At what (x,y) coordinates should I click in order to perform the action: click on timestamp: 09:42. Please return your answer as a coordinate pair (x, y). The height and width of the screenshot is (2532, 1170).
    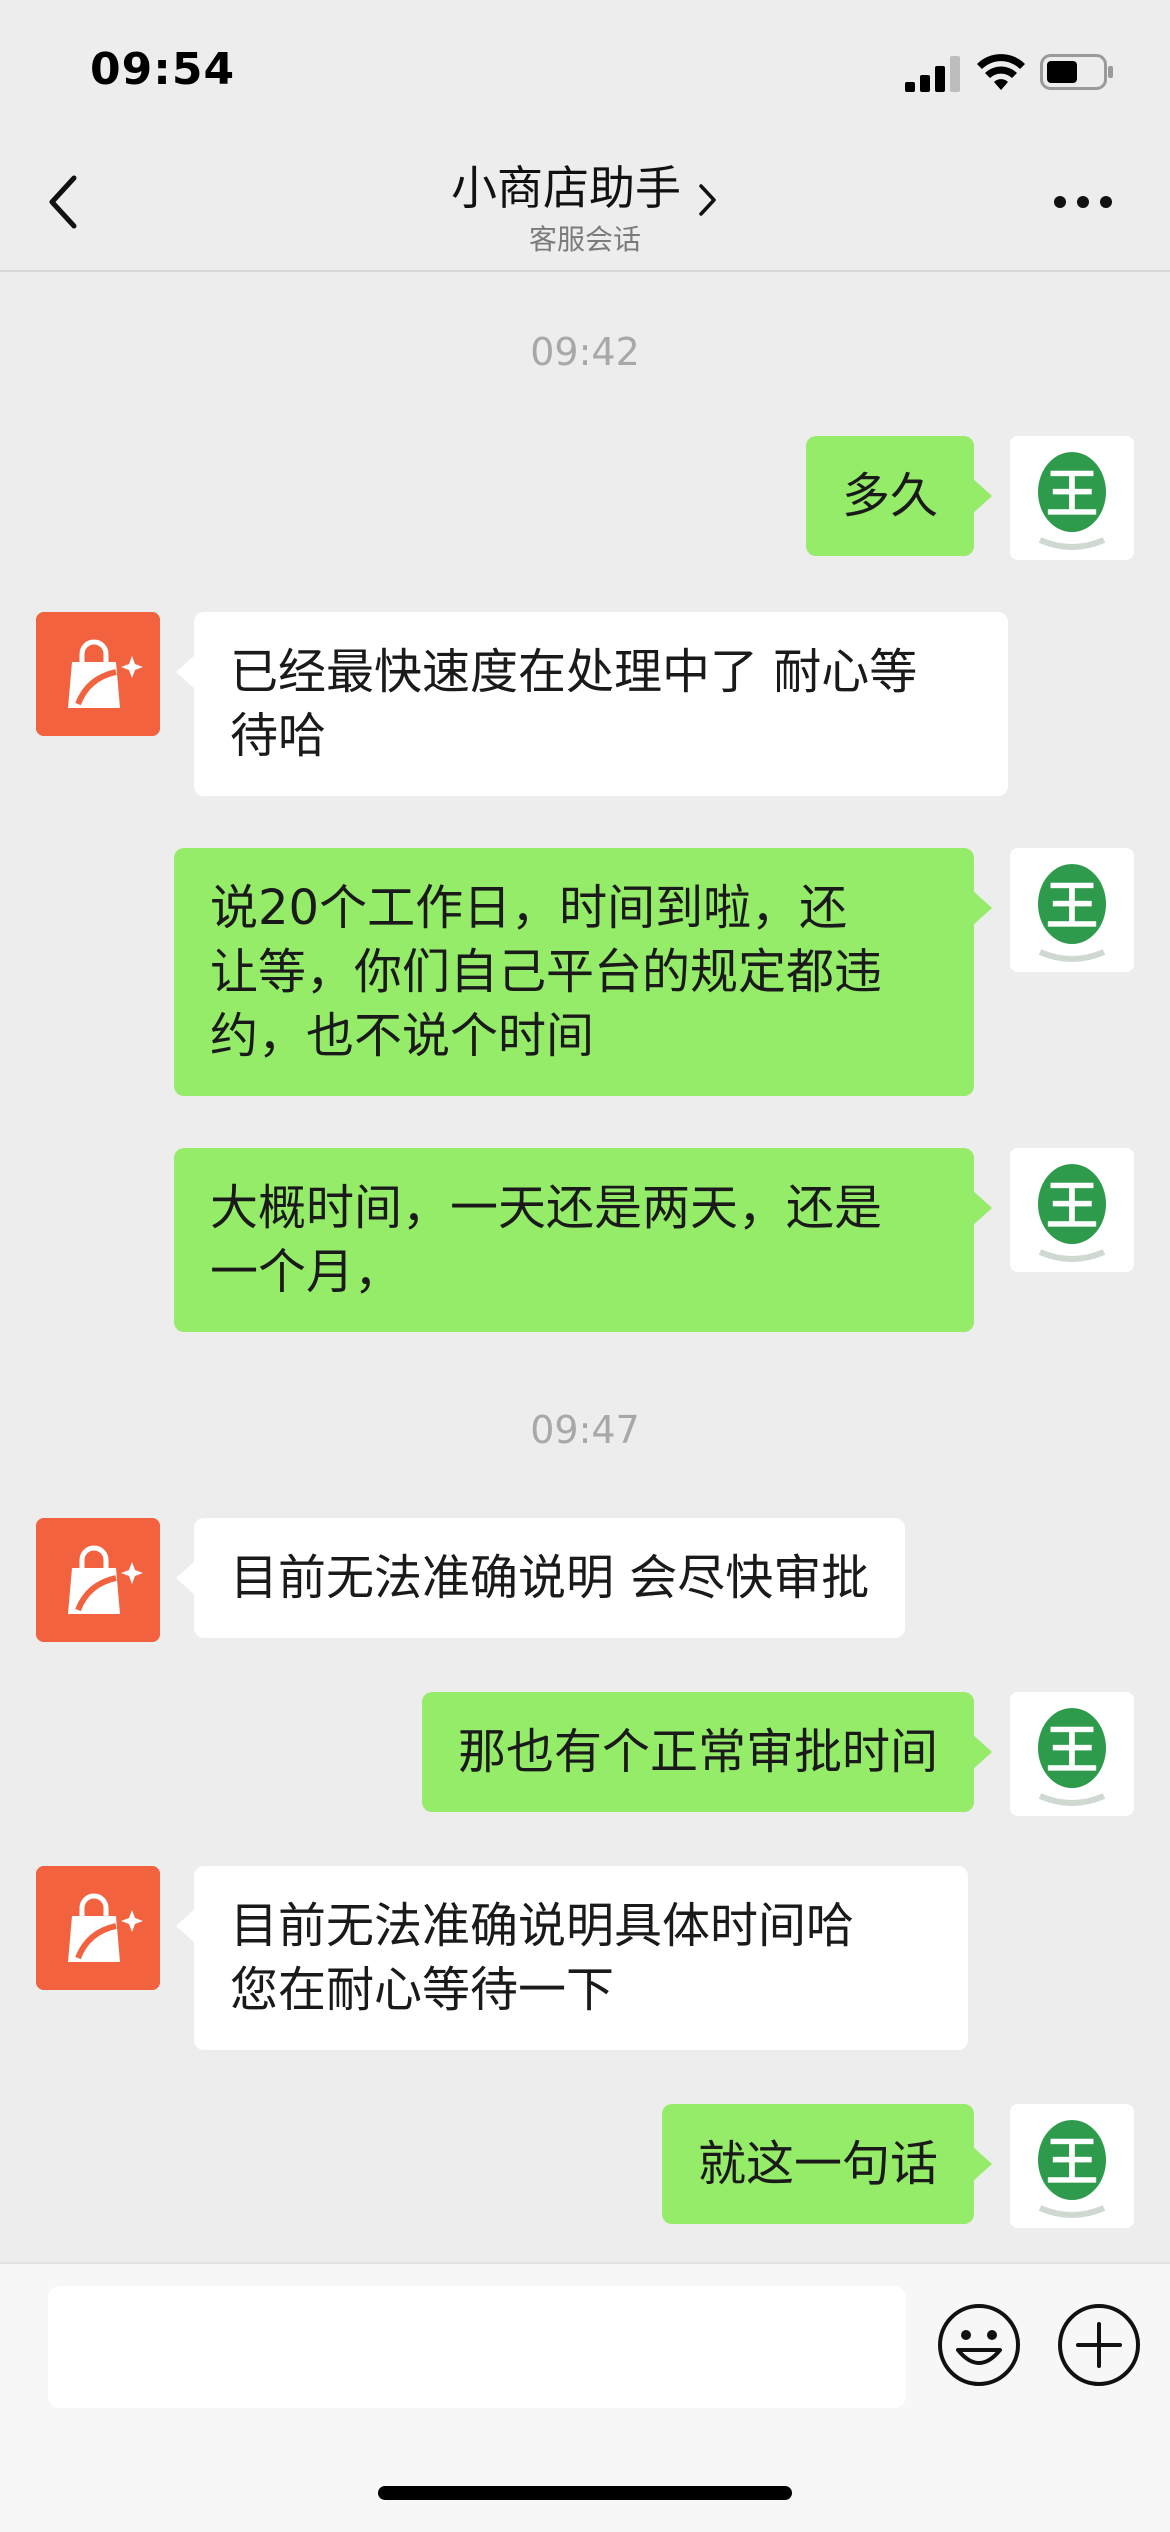
    Looking at the image, I should click on (585, 352).